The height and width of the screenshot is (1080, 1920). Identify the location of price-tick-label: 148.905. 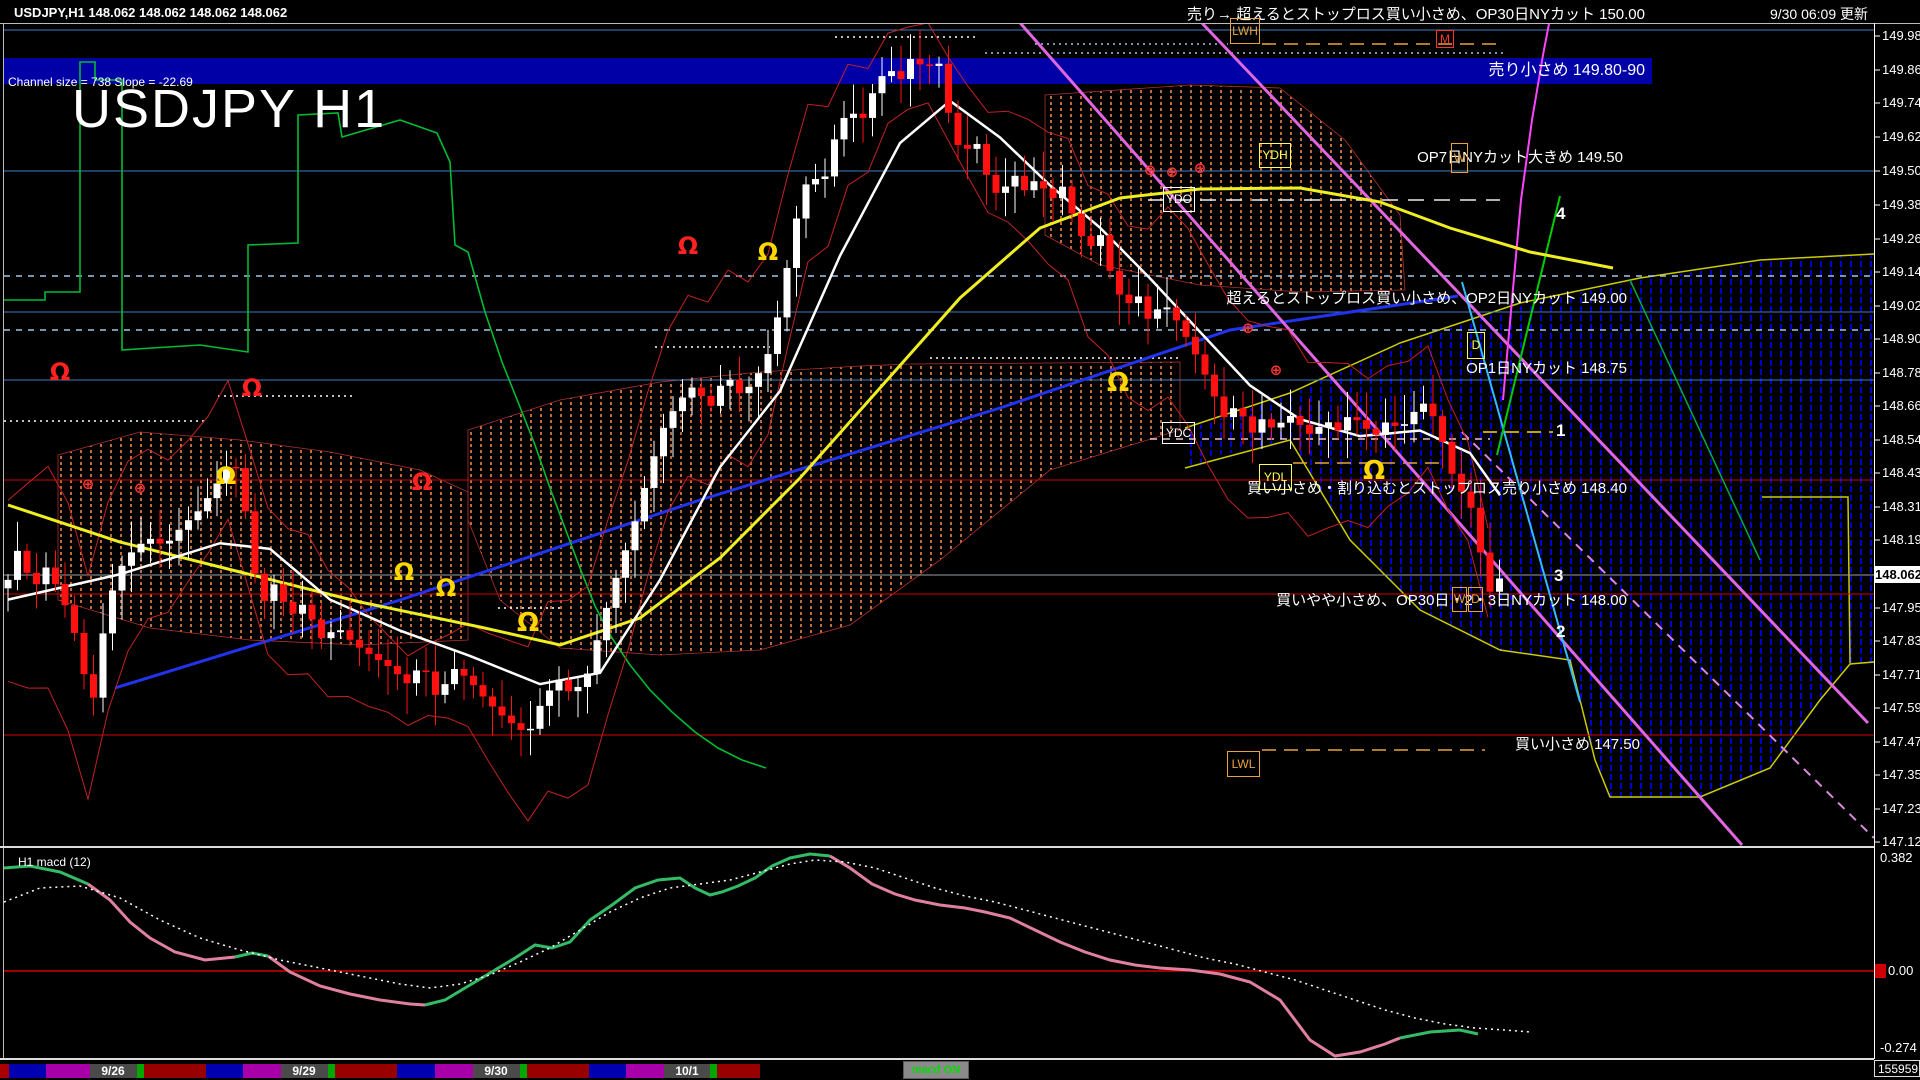
(1901, 338).